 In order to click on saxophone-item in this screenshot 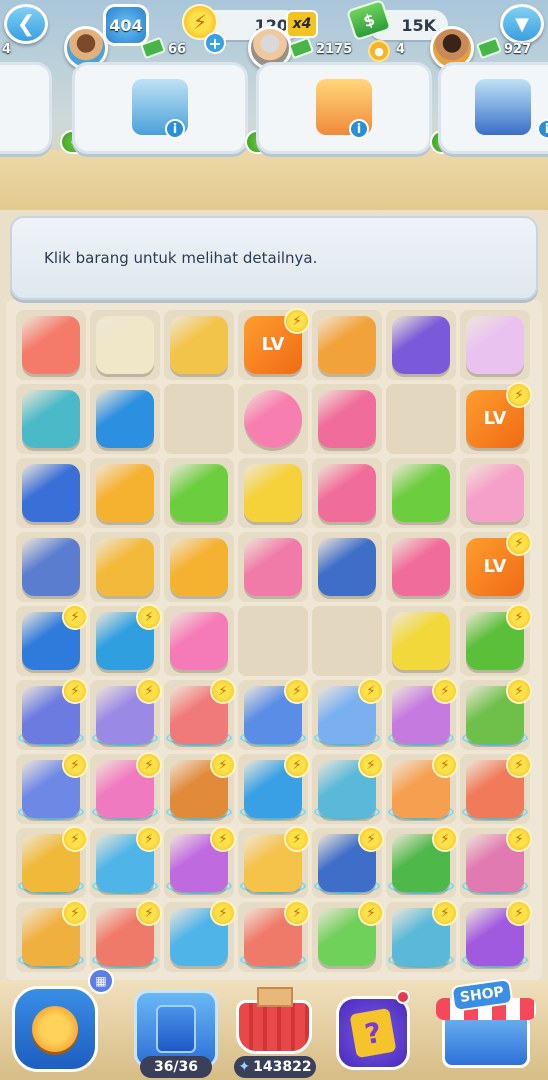, I will do `click(273, 567)`.